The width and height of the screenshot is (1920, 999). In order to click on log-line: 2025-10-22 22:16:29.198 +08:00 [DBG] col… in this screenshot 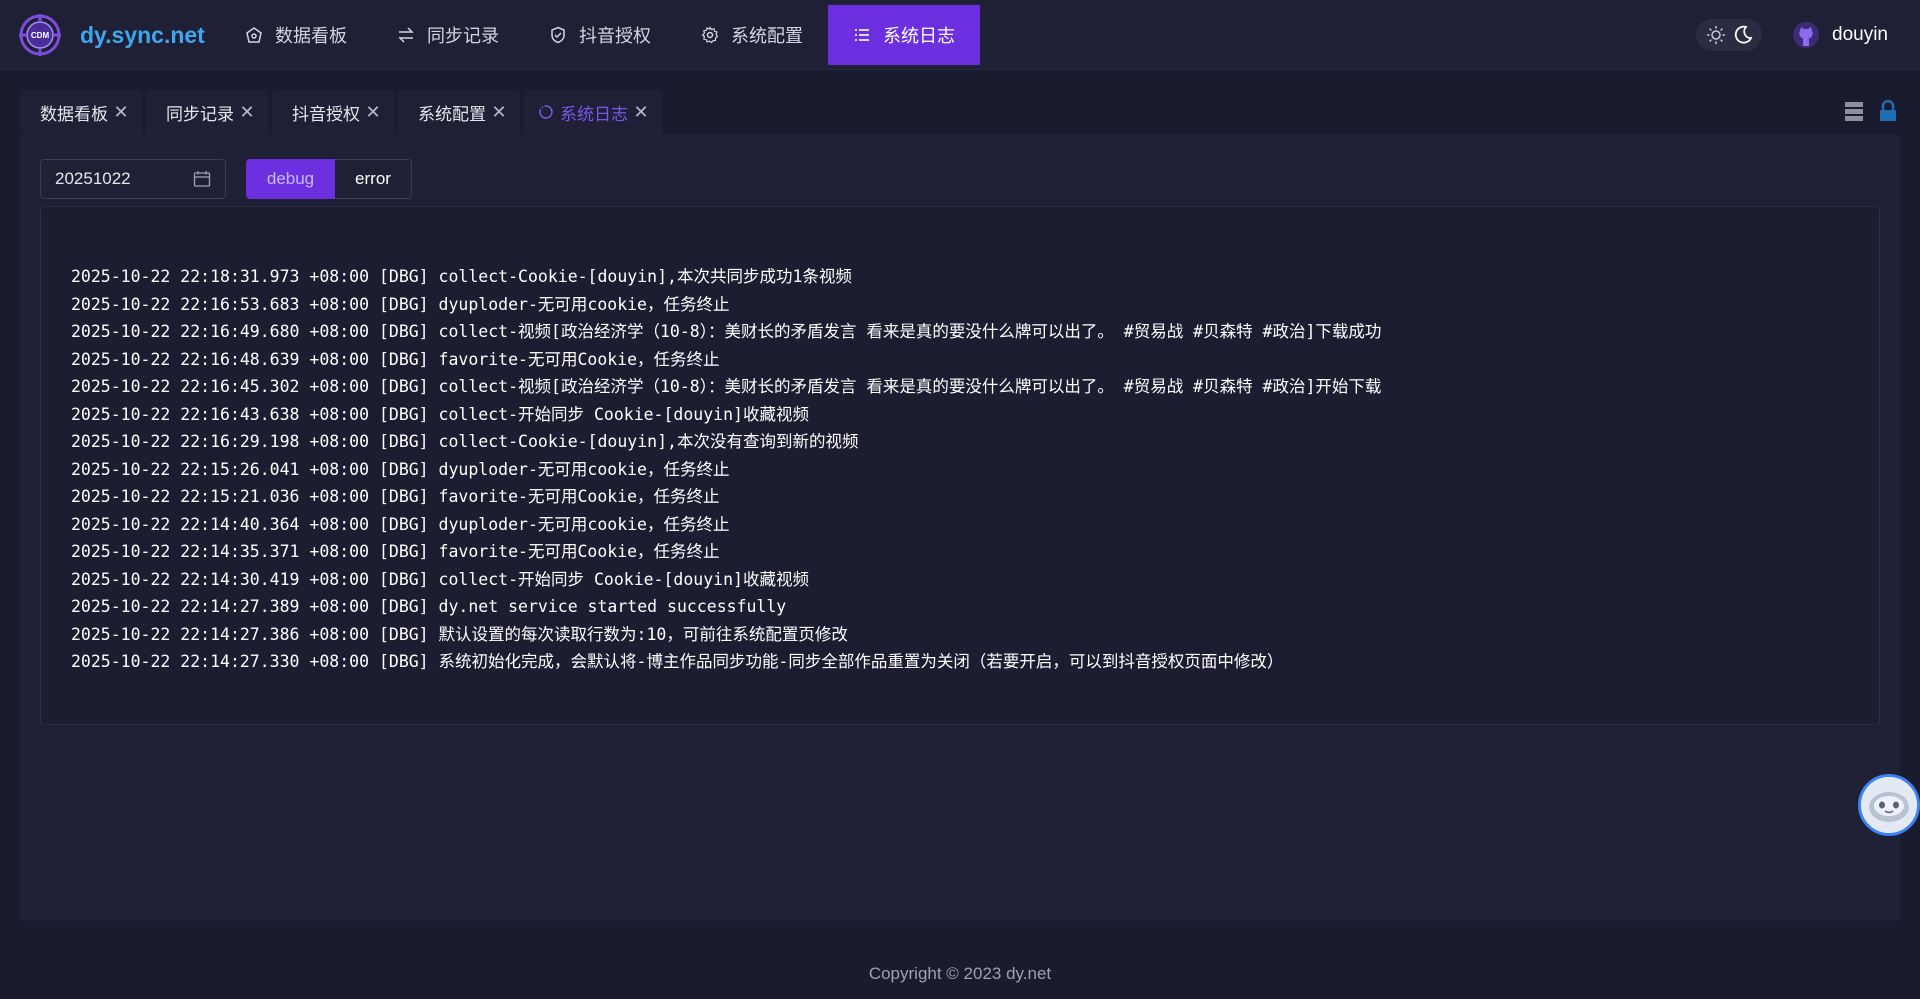, I will do `click(465, 441)`.